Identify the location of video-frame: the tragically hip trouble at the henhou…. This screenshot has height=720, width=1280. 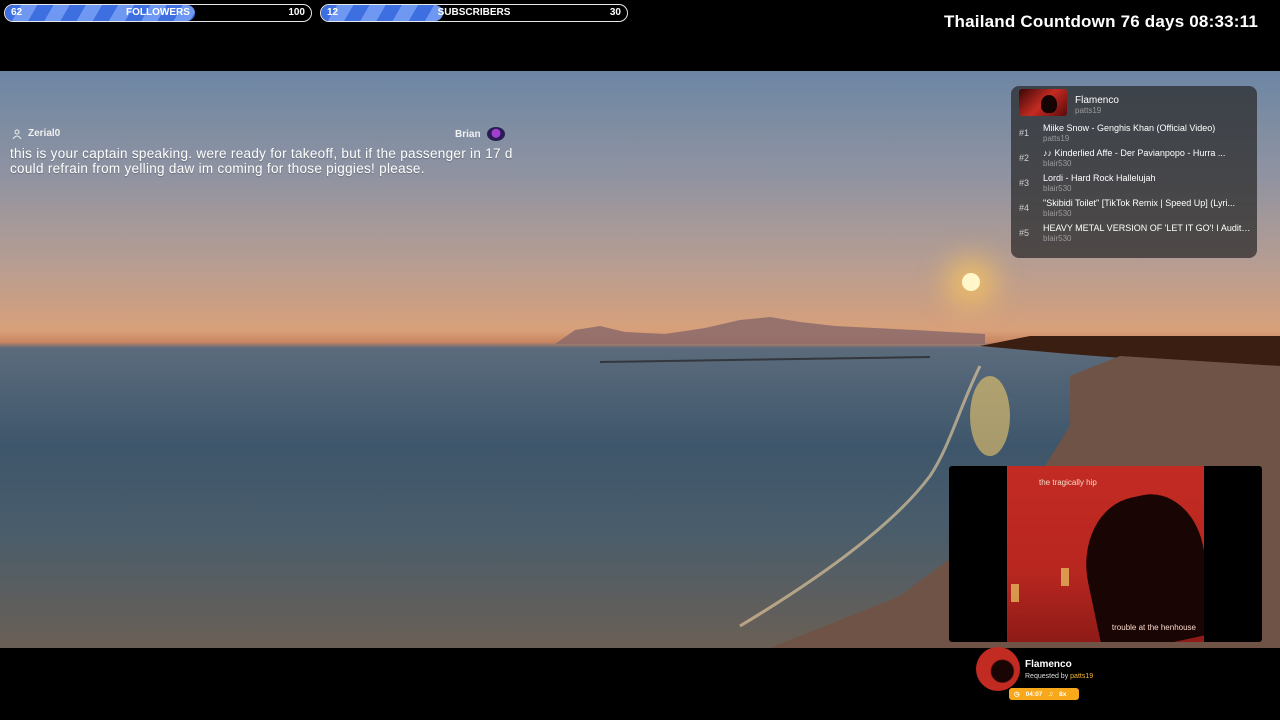
(1105, 554).